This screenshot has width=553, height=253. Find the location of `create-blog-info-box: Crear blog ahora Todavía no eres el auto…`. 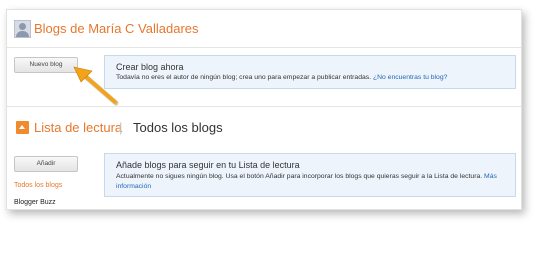

create-blog-info-box: Crear blog ahora Todavía no eres el auto… is located at coordinates (310, 72).